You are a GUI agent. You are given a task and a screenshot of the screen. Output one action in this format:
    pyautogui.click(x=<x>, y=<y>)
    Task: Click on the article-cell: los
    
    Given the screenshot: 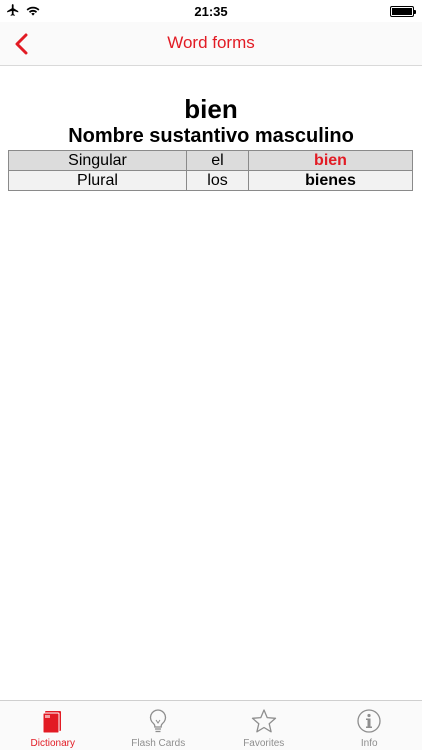 What is the action you would take?
    pyautogui.click(x=217, y=180)
    